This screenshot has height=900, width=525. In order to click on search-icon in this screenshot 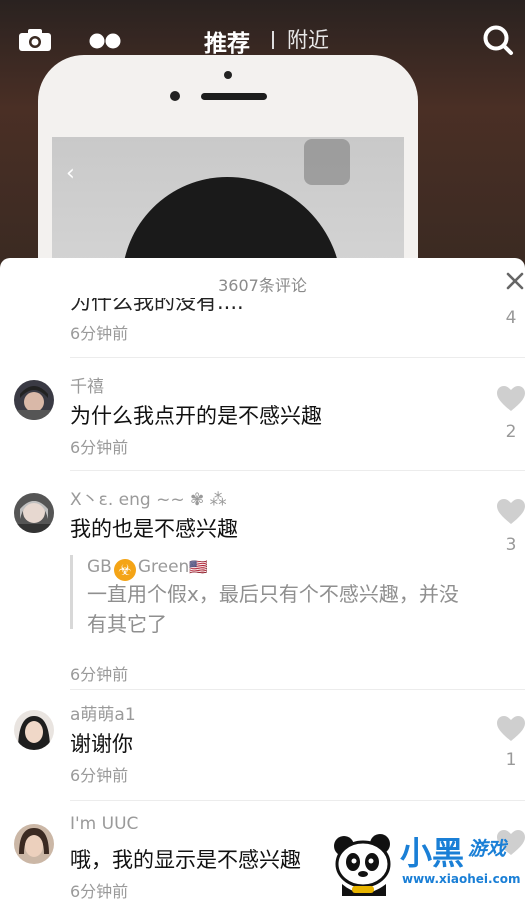, I will do `click(498, 40)`.